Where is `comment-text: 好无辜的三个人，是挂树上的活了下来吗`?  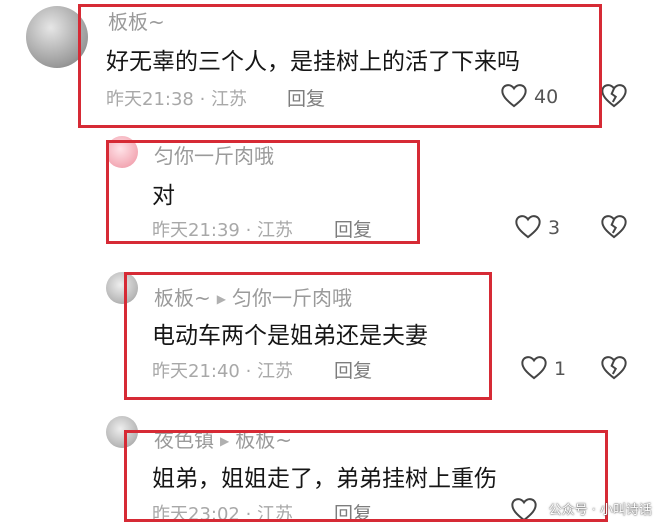
comment-text: 好无辜的三个人，是挂树上的活了下来吗 is located at coordinates (313, 62).